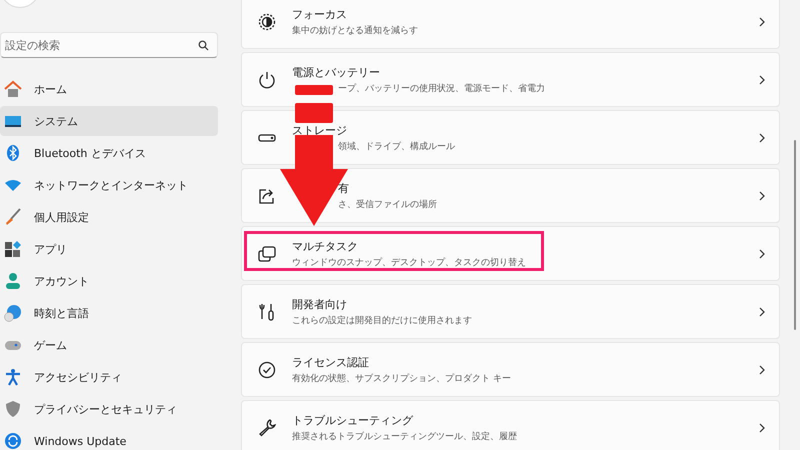  I want to click on nav-item: ネットワークとインターネット, so click(109, 185).